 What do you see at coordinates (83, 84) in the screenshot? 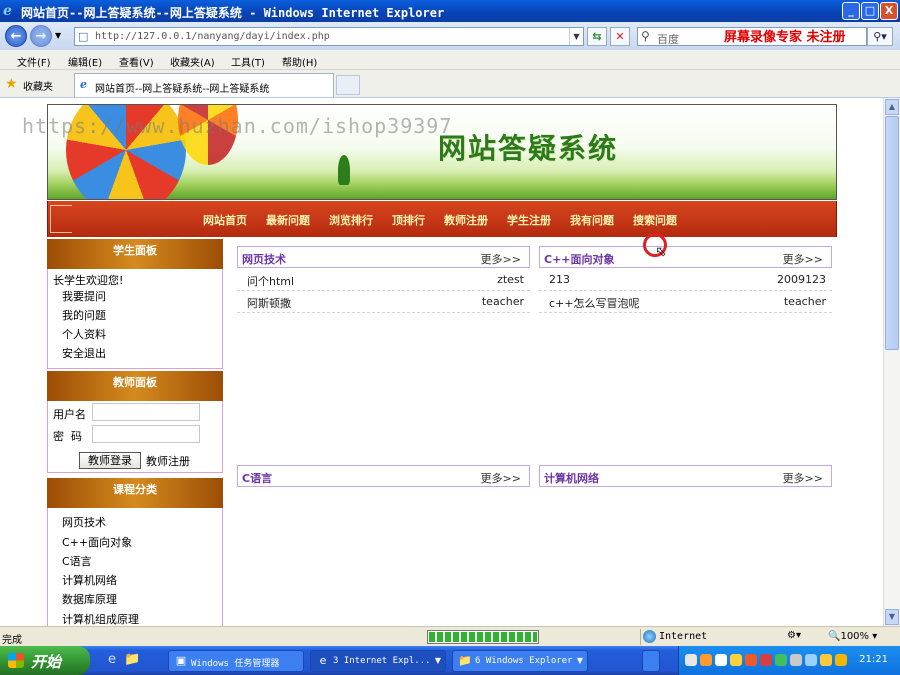
I see `ie-page-icon: e` at bounding box center [83, 84].